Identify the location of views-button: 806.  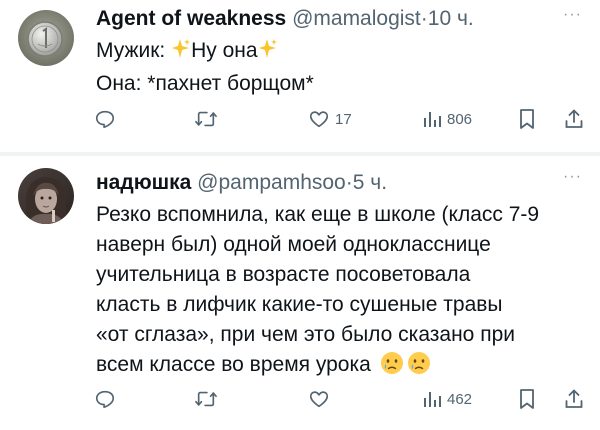
(447, 119).